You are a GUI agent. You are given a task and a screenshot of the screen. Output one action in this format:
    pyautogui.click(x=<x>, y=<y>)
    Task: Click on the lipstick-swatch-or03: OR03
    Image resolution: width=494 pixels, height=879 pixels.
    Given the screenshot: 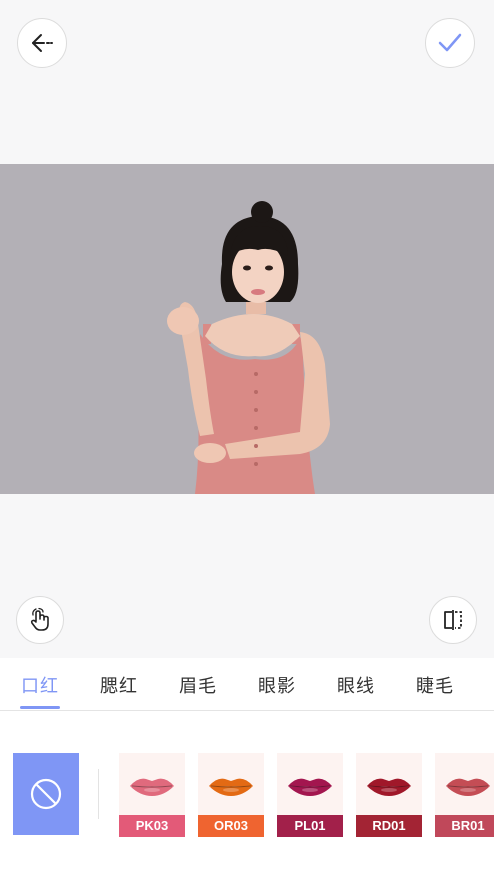 What is the action you would take?
    pyautogui.click(x=231, y=795)
    